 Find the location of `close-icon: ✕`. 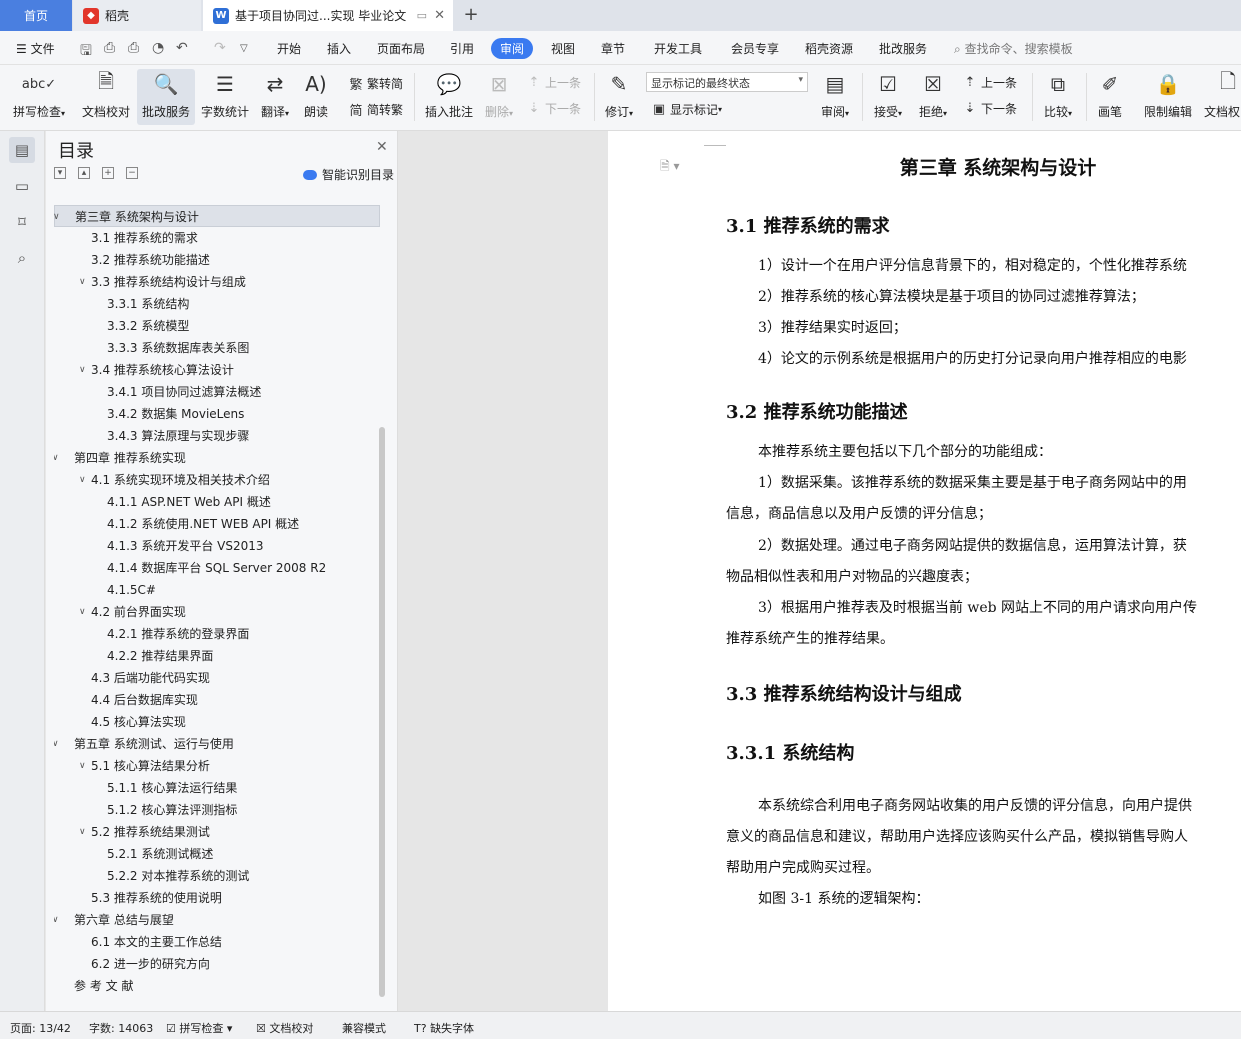

close-icon: ✕ is located at coordinates (382, 147).